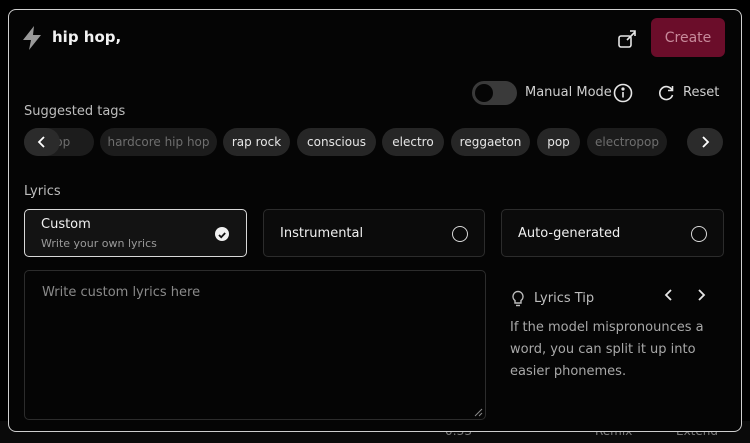 This screenshot has width=750, height=443. I want to click on lyrics-option-auto-generated: Auto-generated, so click(612, 233).